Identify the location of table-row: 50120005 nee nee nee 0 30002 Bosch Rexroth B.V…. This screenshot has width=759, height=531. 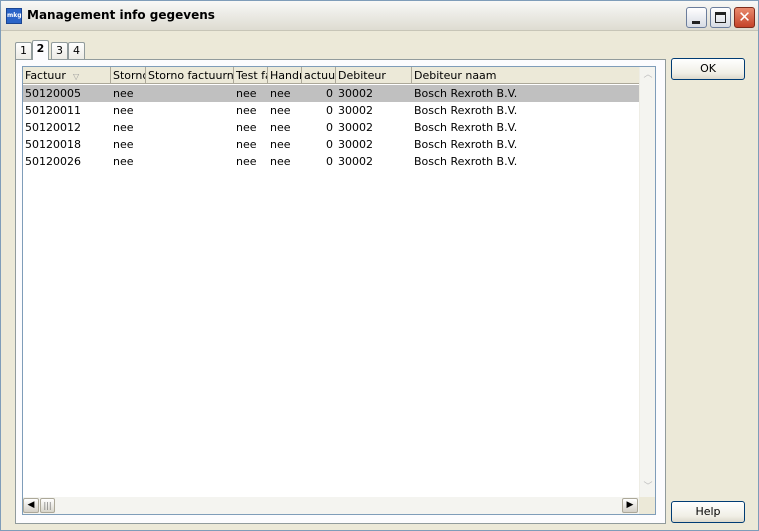
(331, 93).